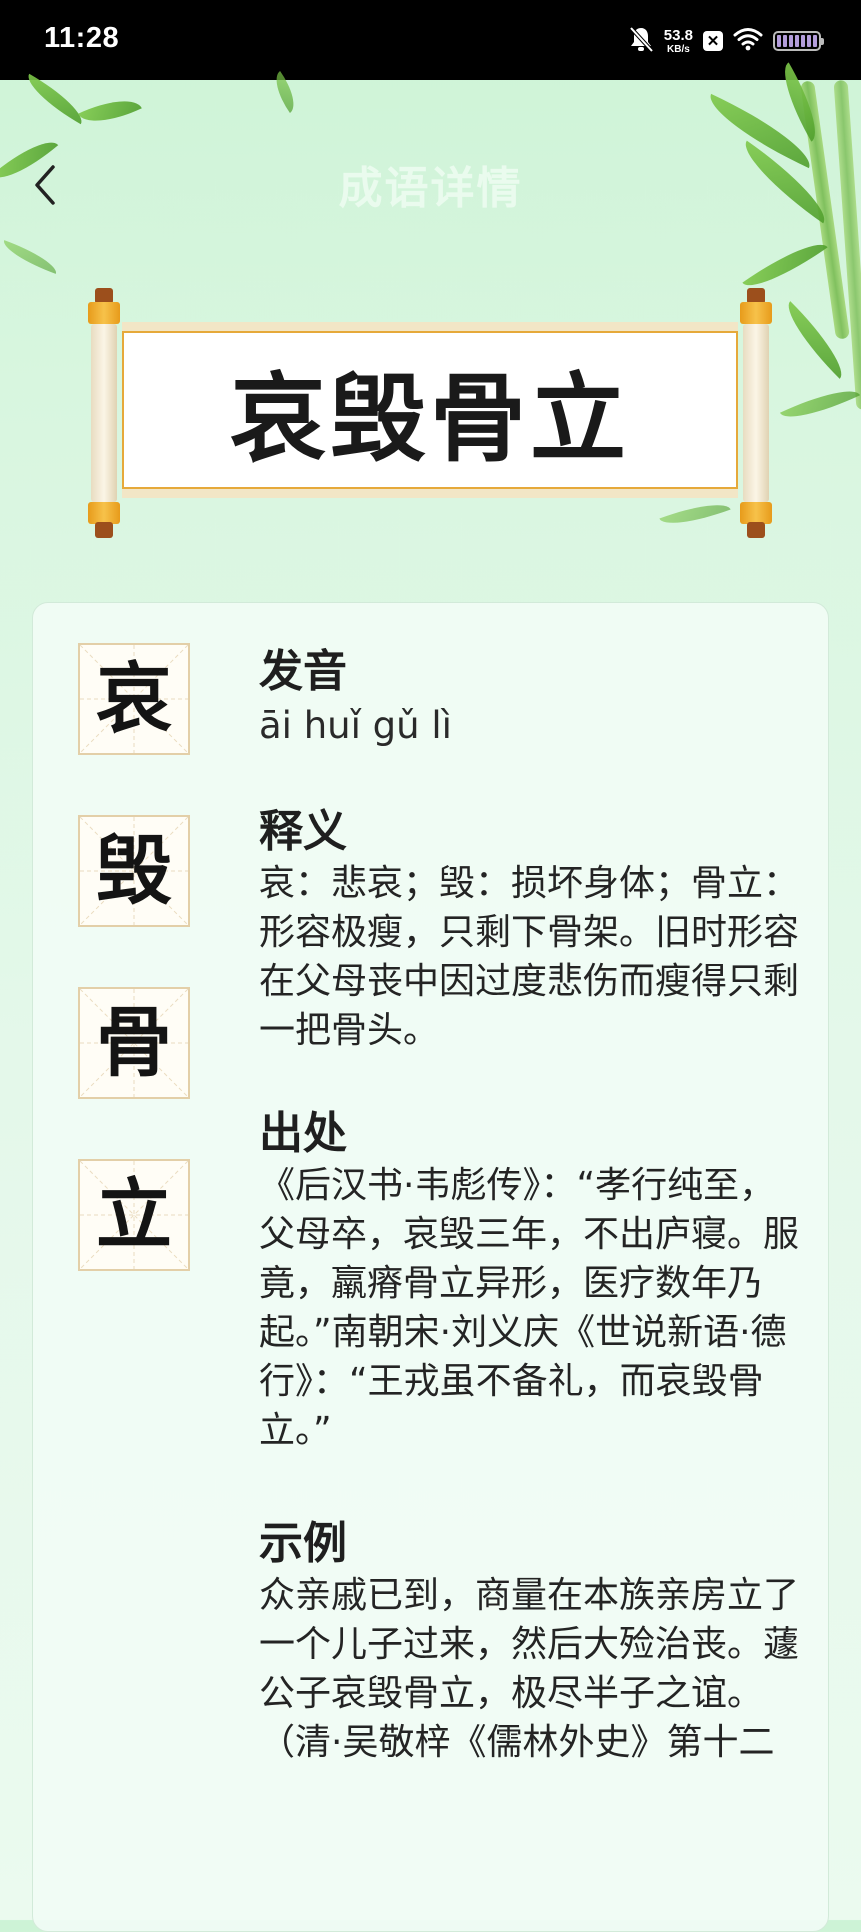 This screenshot has width=861, height=1932. Describe the element at coordinates (678, 49) in the screenshot. I see `network-speed-unit: KB/s` at that location.